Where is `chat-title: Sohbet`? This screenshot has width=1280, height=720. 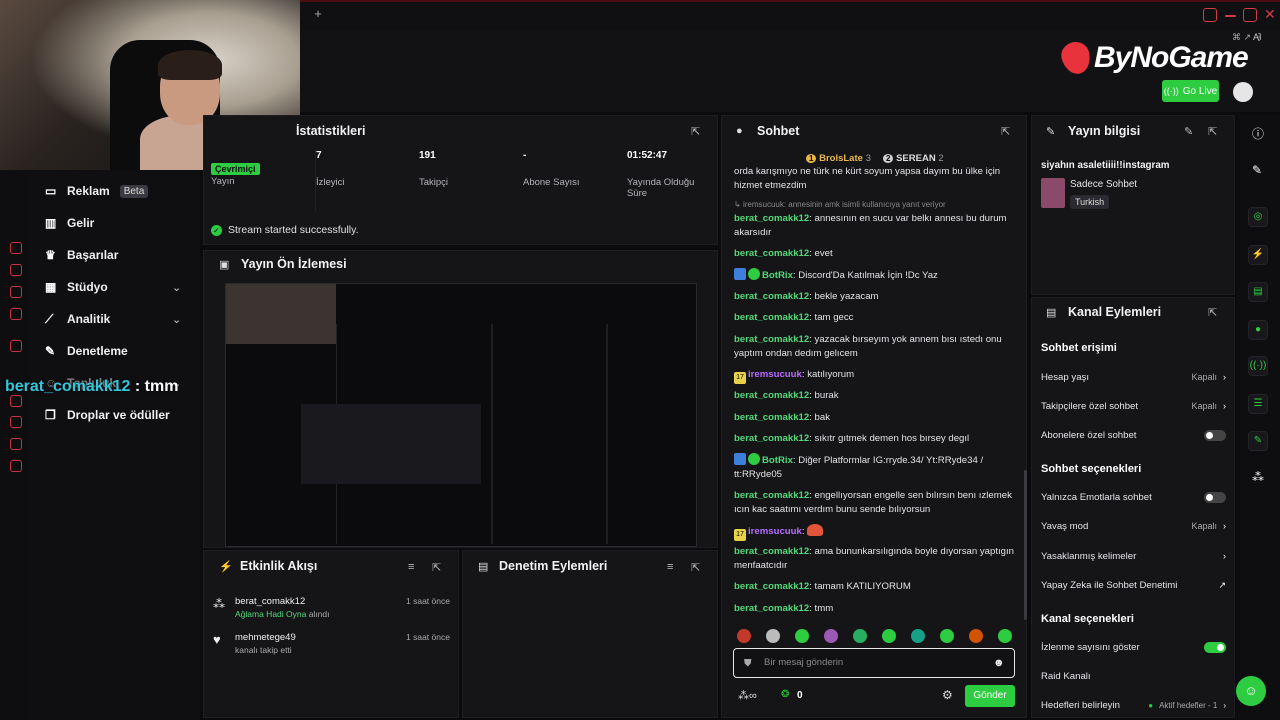 chat-title: Sohbet is located at coordinates (778, 131).